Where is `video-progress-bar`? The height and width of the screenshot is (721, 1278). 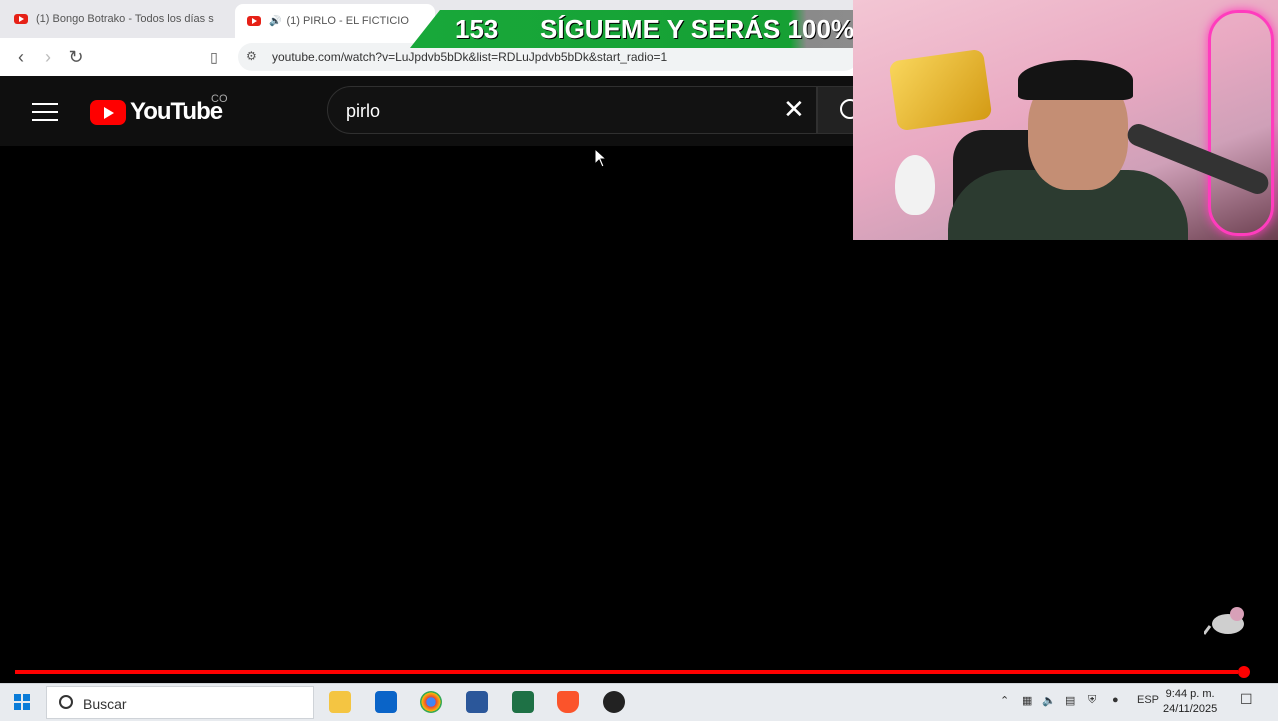
video-progress-bar is located at coordinates (626, 672).